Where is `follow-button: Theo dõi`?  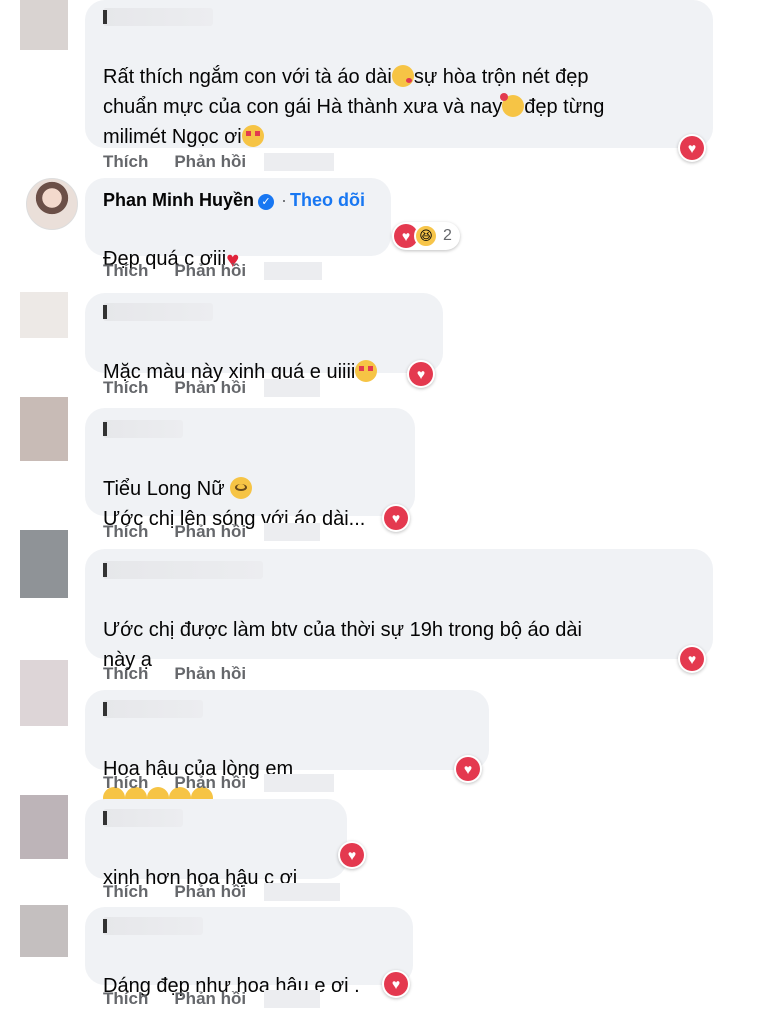
follow-button: Theo dõi is located at coordinates (327, 200).